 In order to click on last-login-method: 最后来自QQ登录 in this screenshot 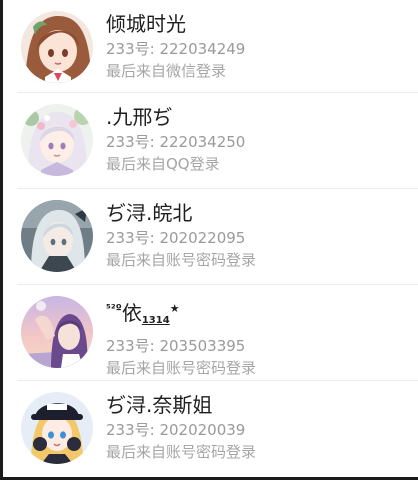, I will do `click(163, 164)`.